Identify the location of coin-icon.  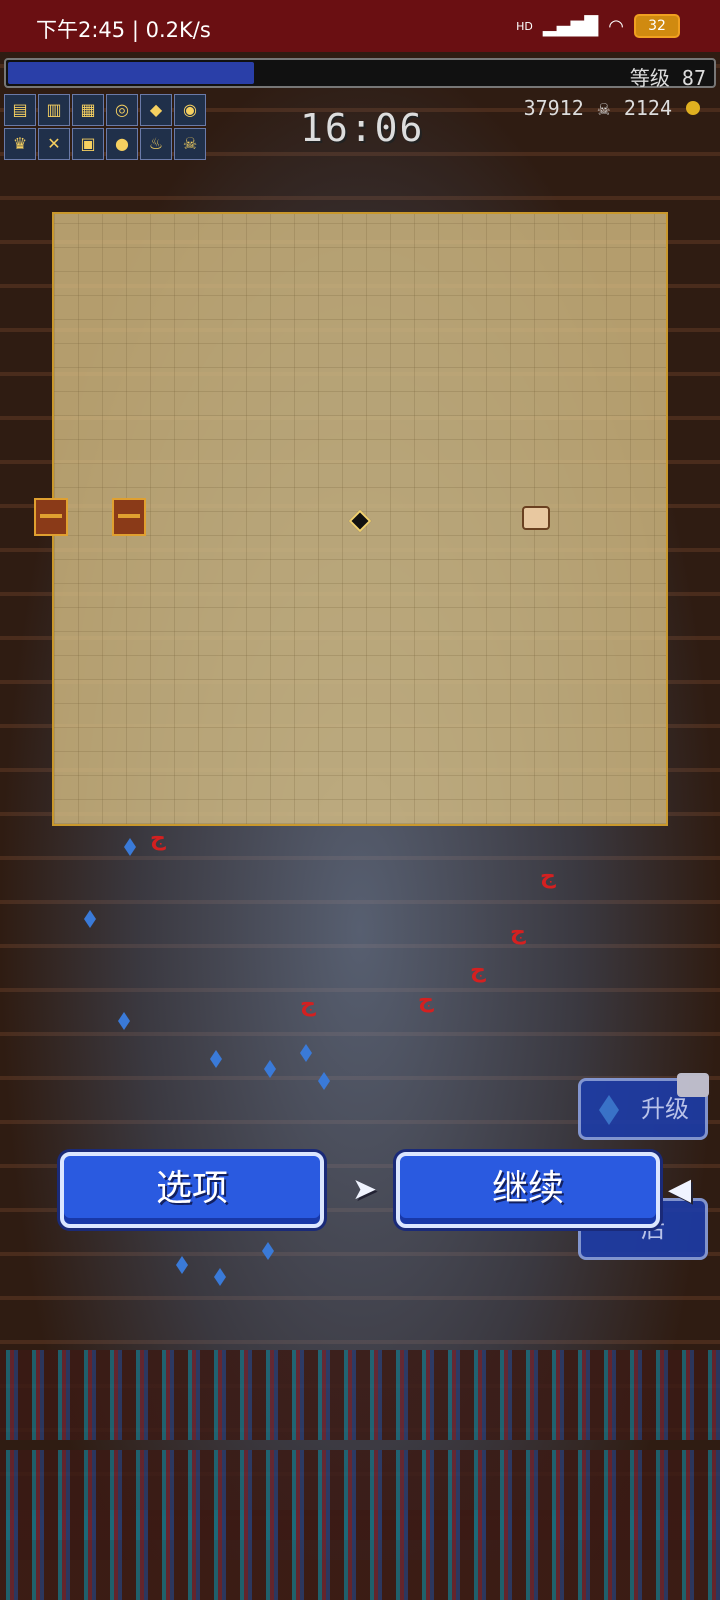
(693, 108).